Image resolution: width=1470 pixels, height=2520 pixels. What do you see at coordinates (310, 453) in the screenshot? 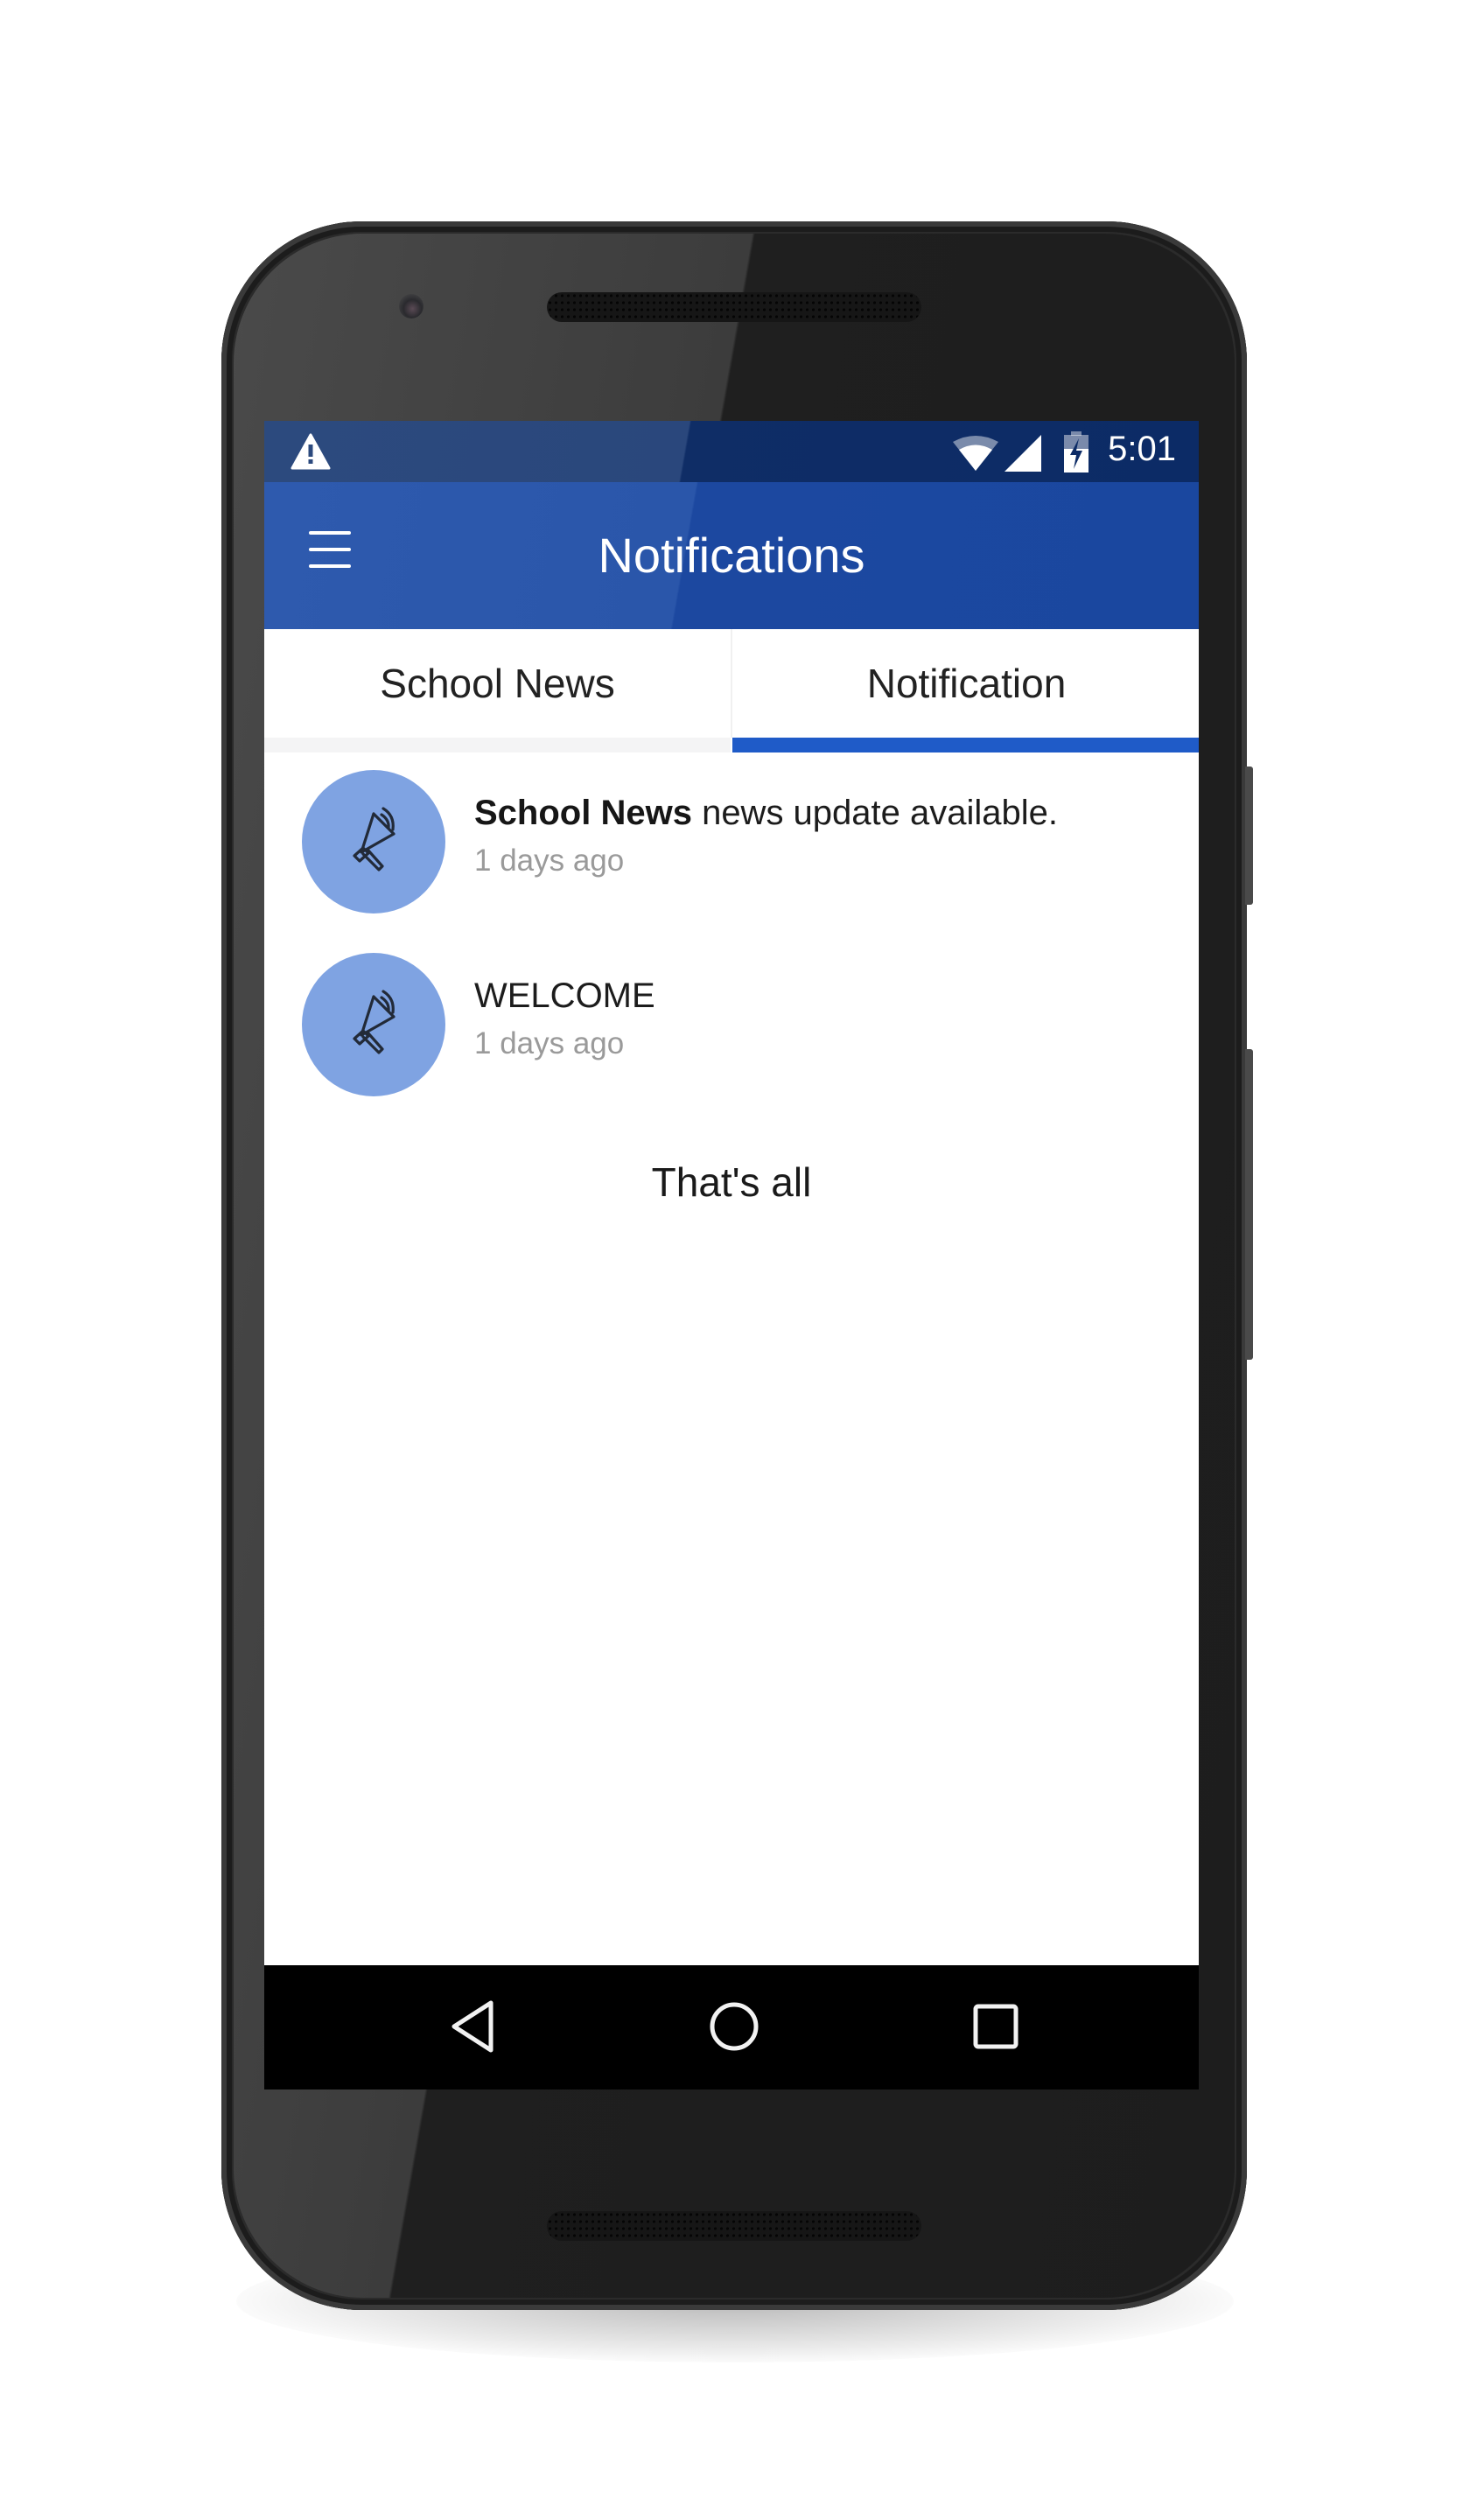
I see `warning-icon` at bounding box center [310, 453].